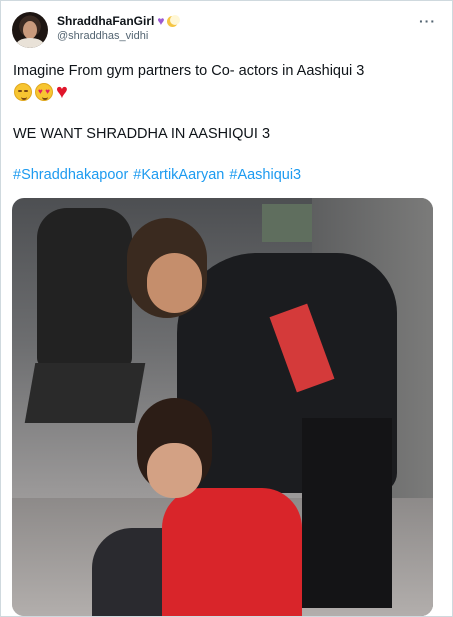 The image size is (453, 617). I want to click on crescent-moon-icon, so click(174, 20).